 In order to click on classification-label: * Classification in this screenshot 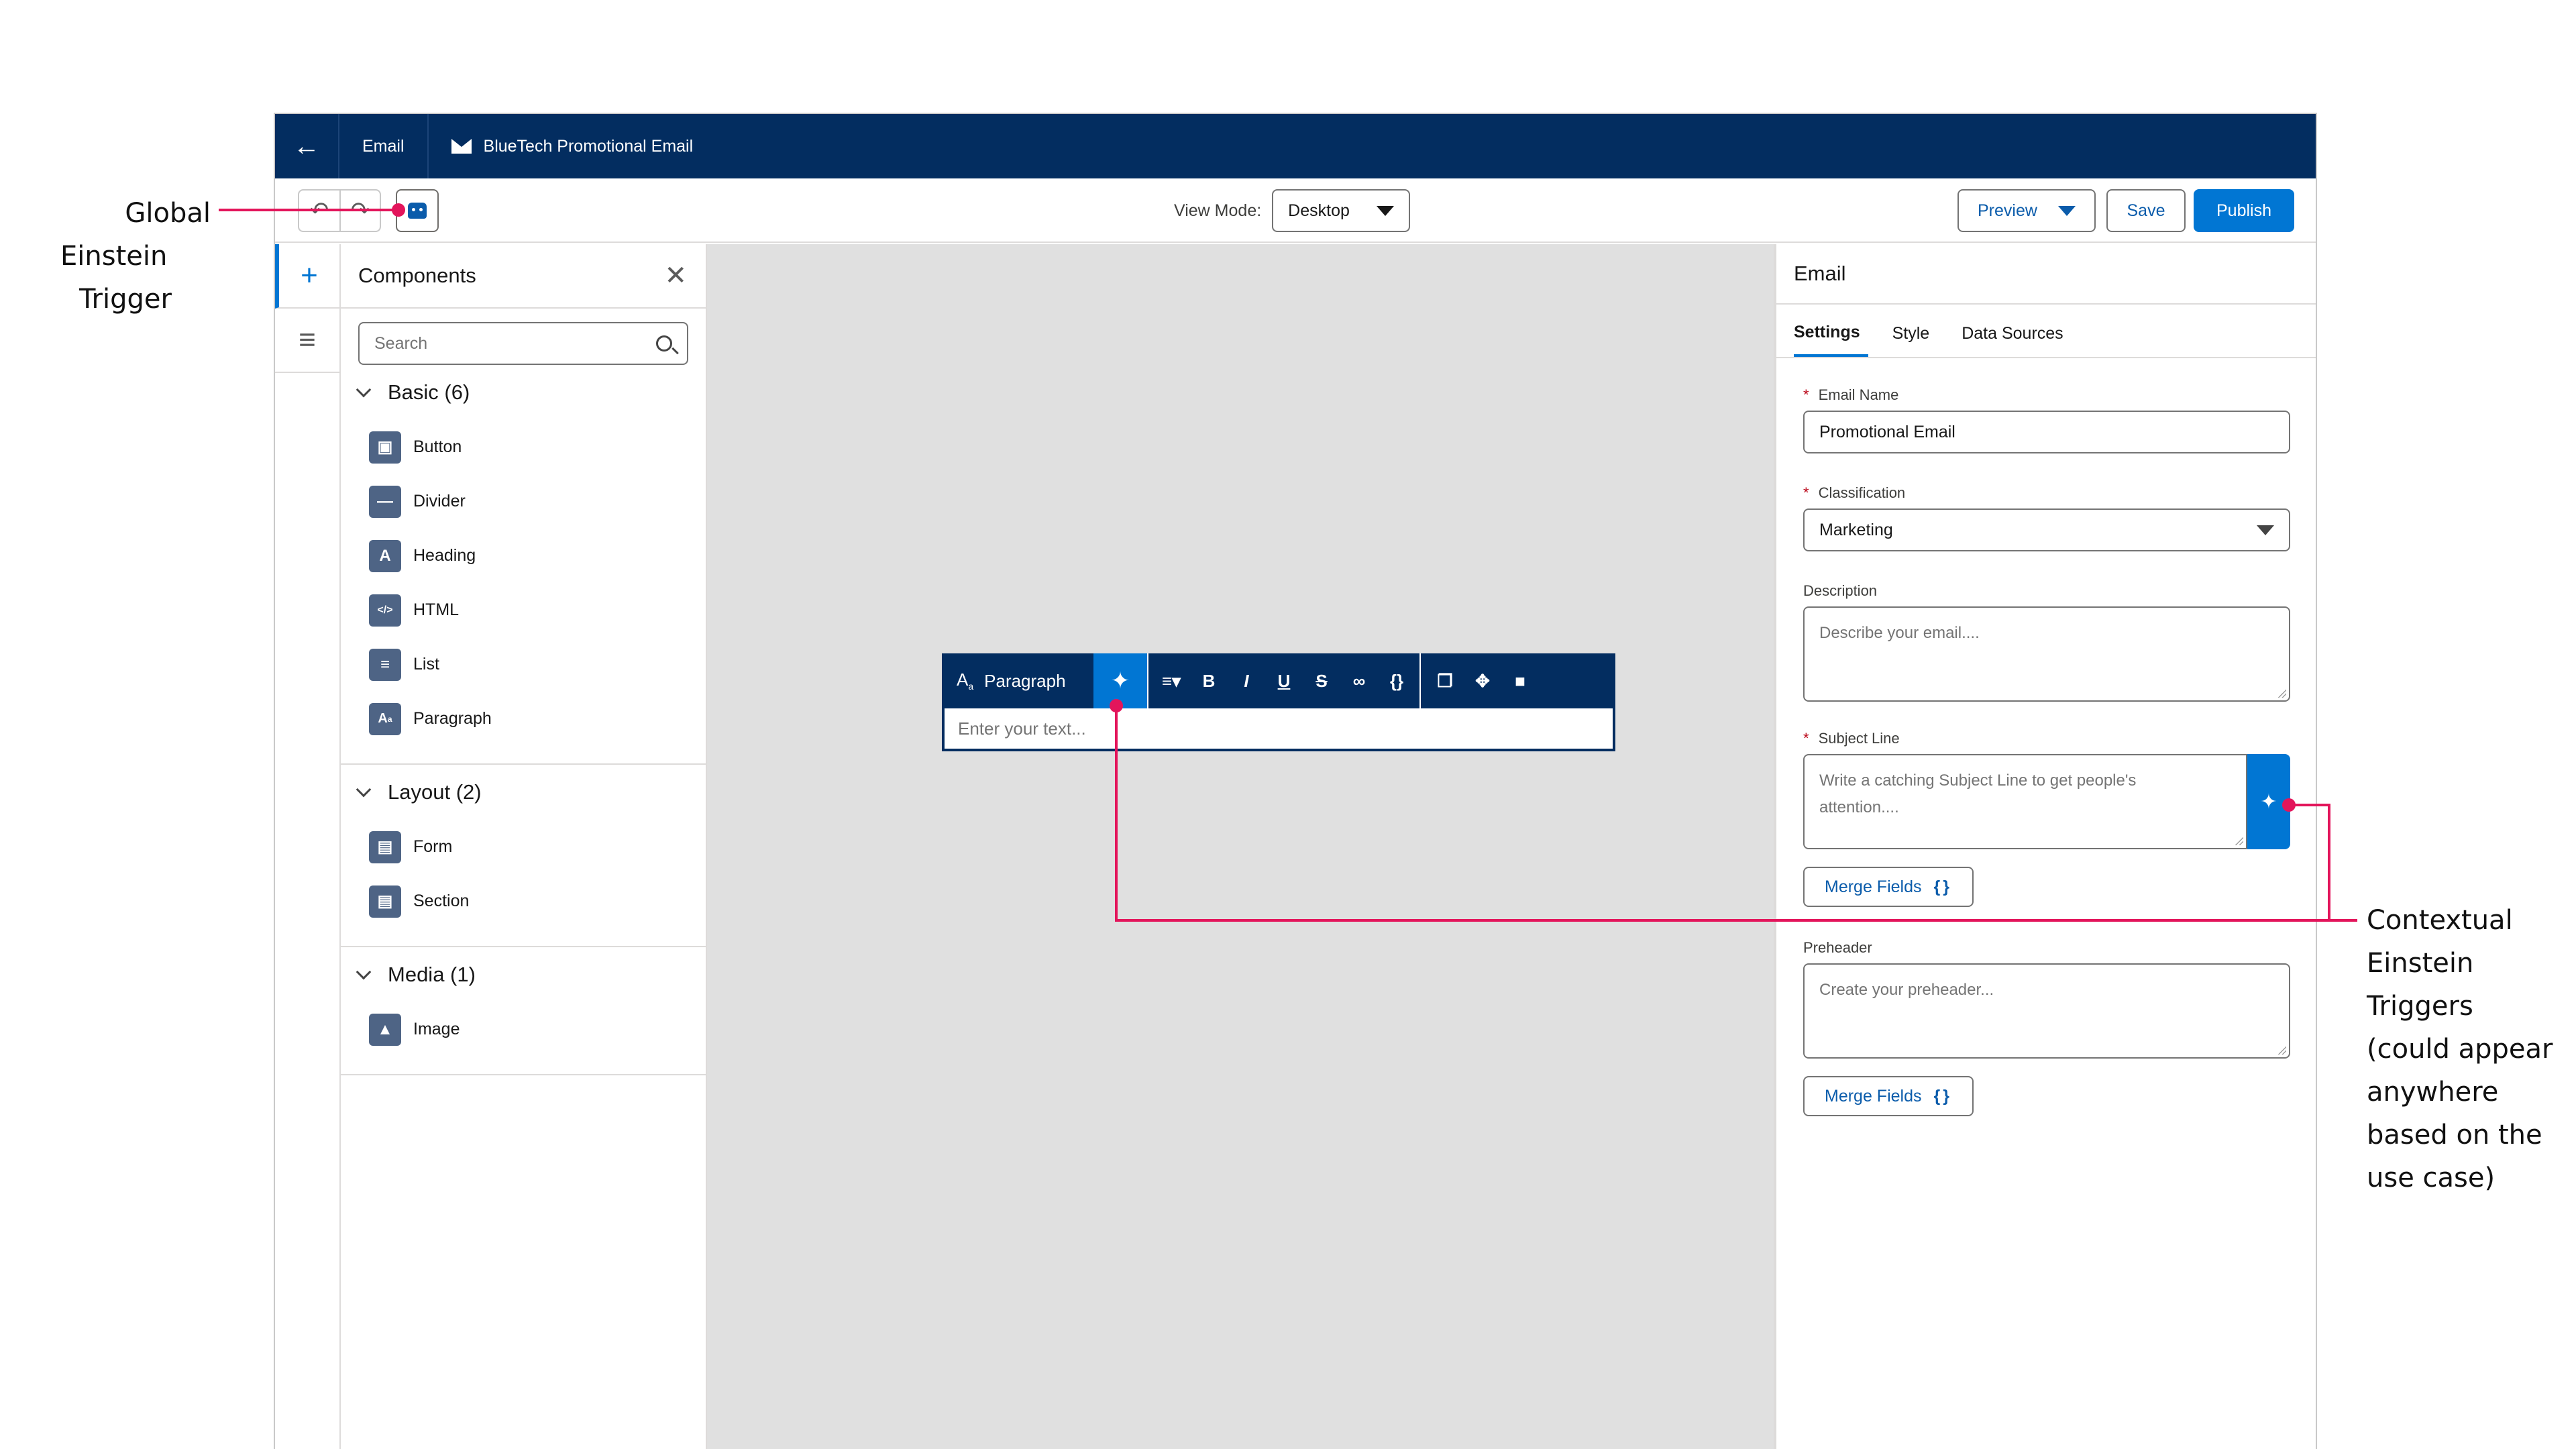, I will do `click(1854, 492)`.